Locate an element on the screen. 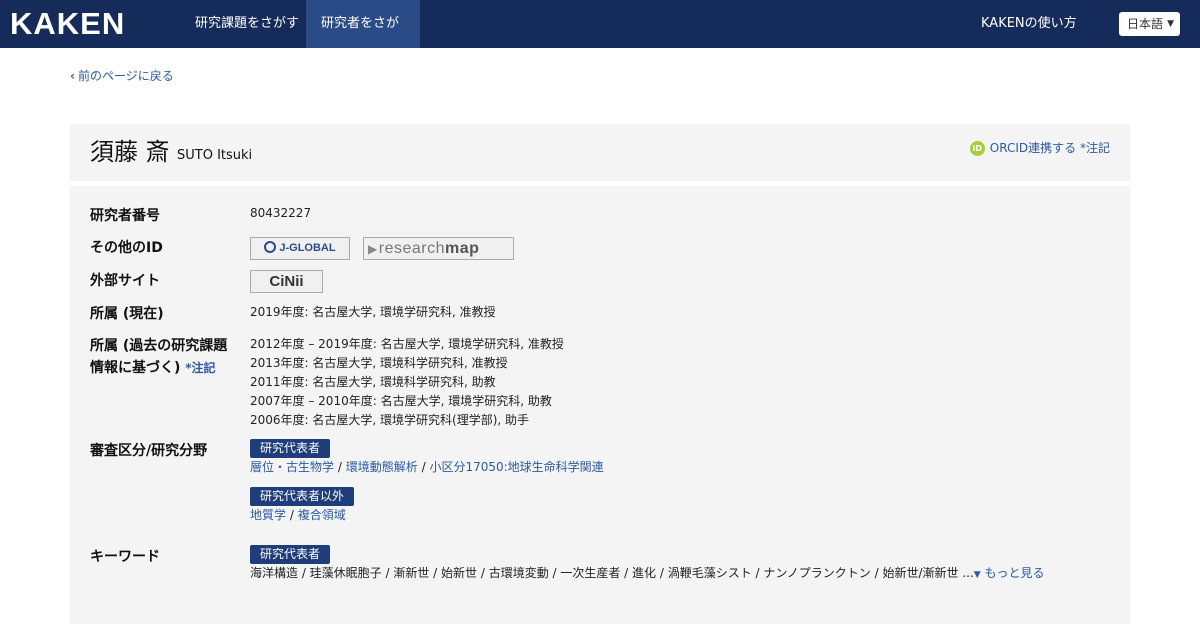 This screenshot has width=1200, height=630. language-value: 日本語 is located at coordinates (1145, 24).